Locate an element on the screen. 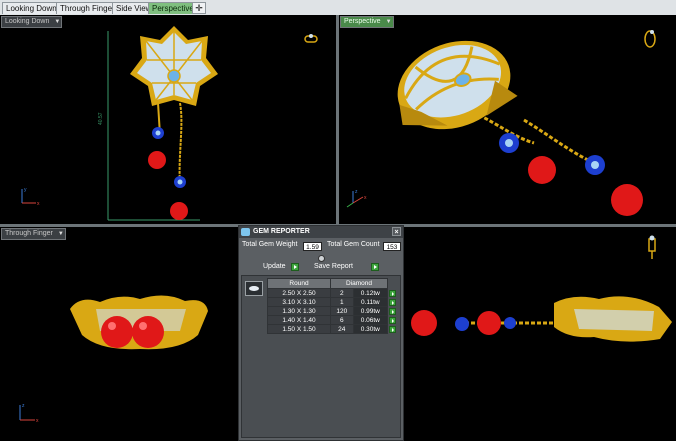  total-gem-weight-value: 1.59 is located at coordinates (312, 246).